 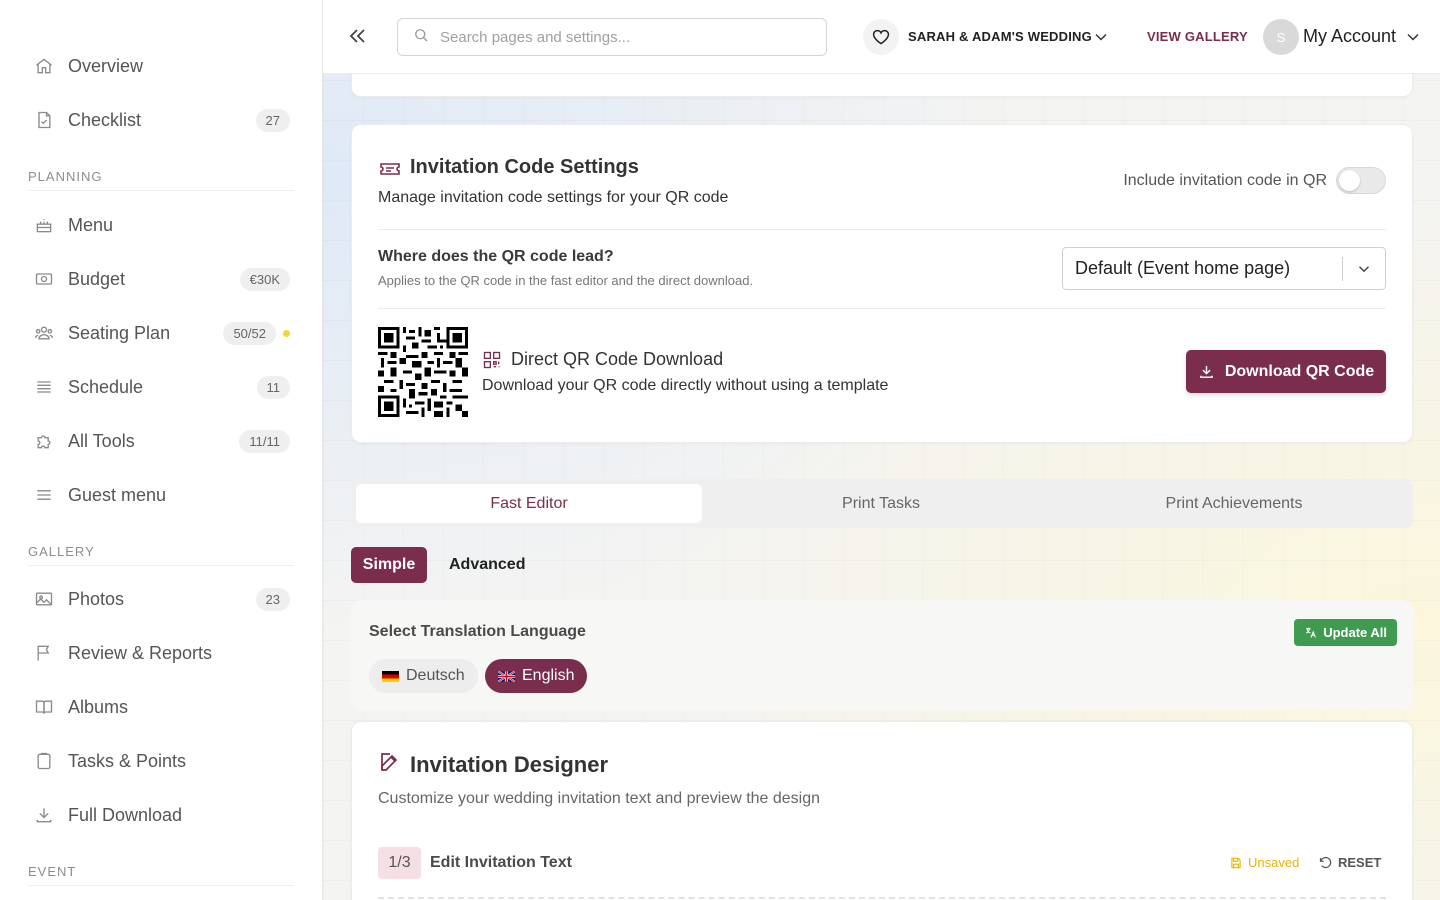 What do you see at coordinates (161, 180) in the screenshot?
I see `section-title-planning: PLANNING` at bounding box center [161, 180].